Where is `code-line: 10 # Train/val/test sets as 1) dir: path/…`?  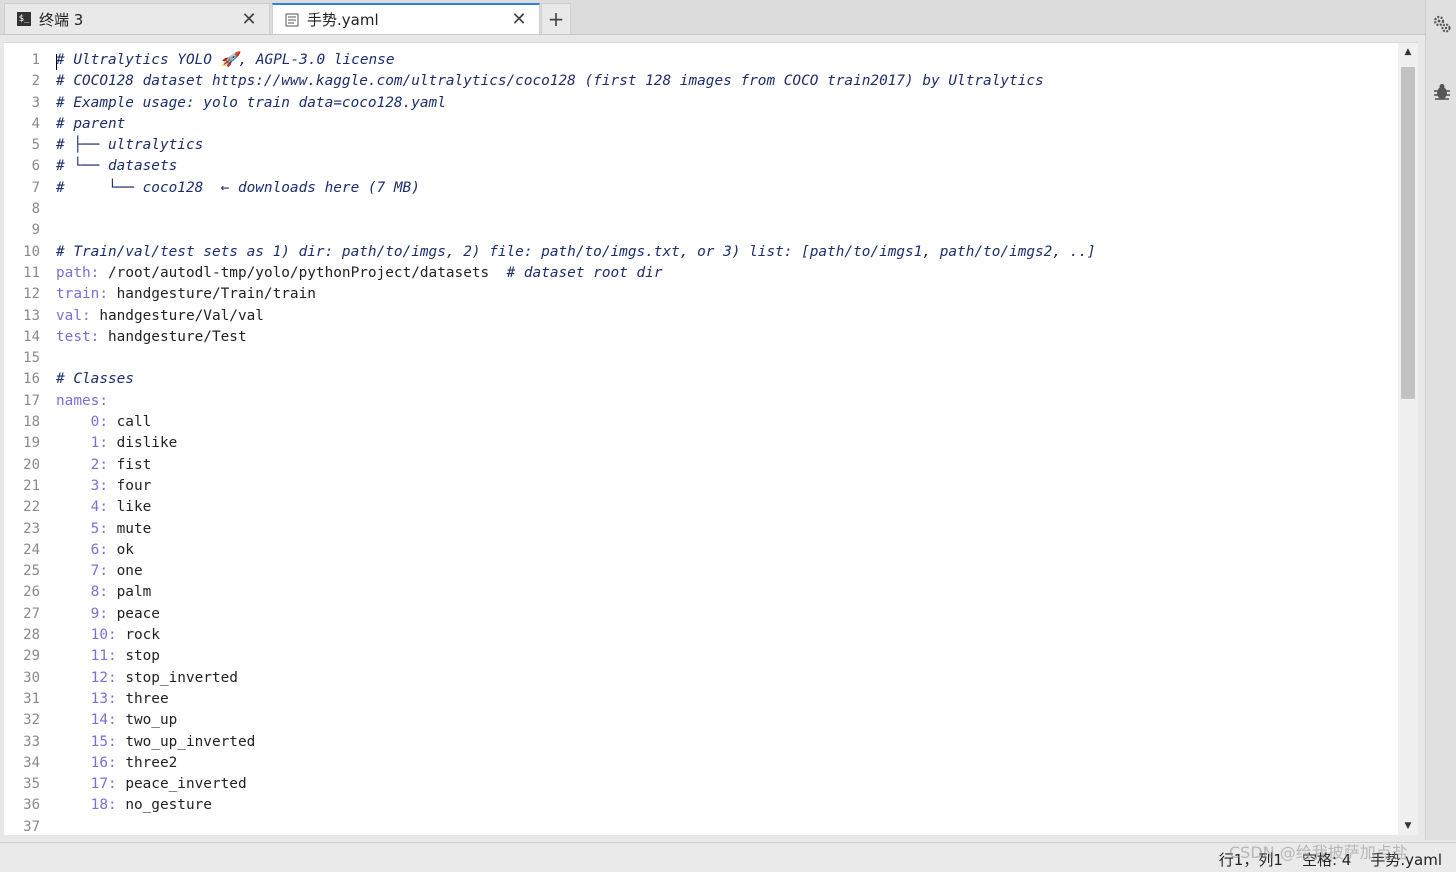 code-line: 10 # Train/val/test sets as 1) dir: path/… is located at coordinates (701, 252).